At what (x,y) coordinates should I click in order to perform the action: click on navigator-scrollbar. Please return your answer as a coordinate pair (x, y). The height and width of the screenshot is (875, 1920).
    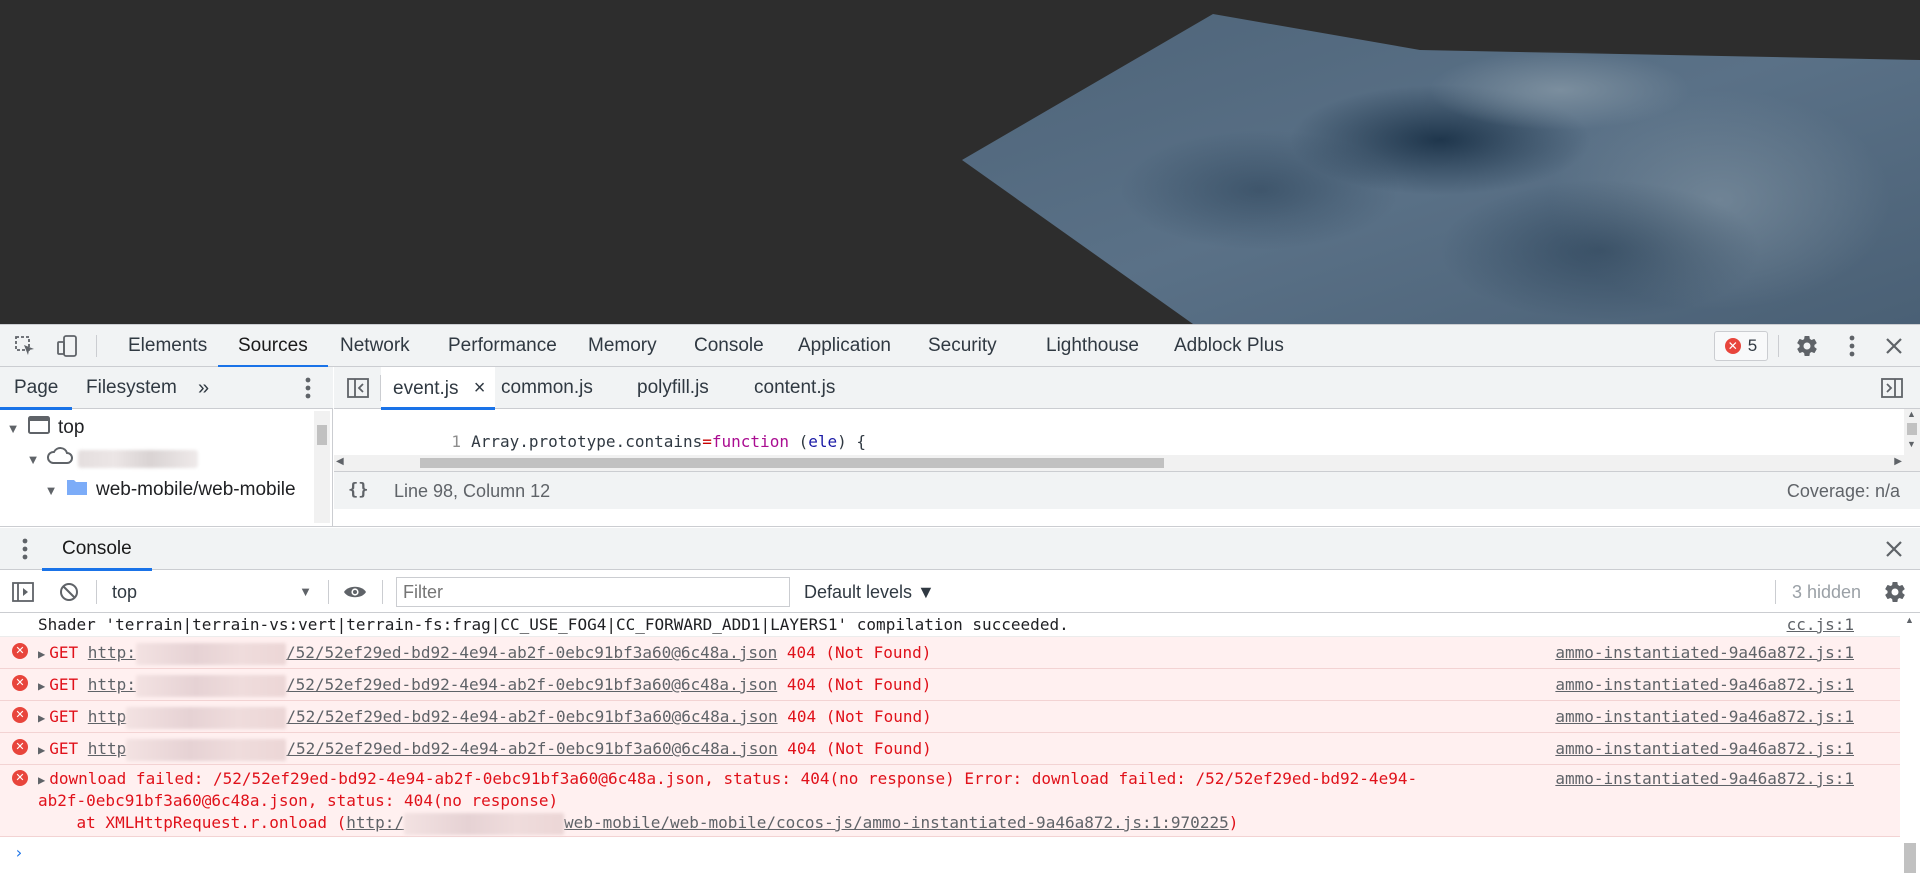
    Looking at the image, I should click on (322, 467).